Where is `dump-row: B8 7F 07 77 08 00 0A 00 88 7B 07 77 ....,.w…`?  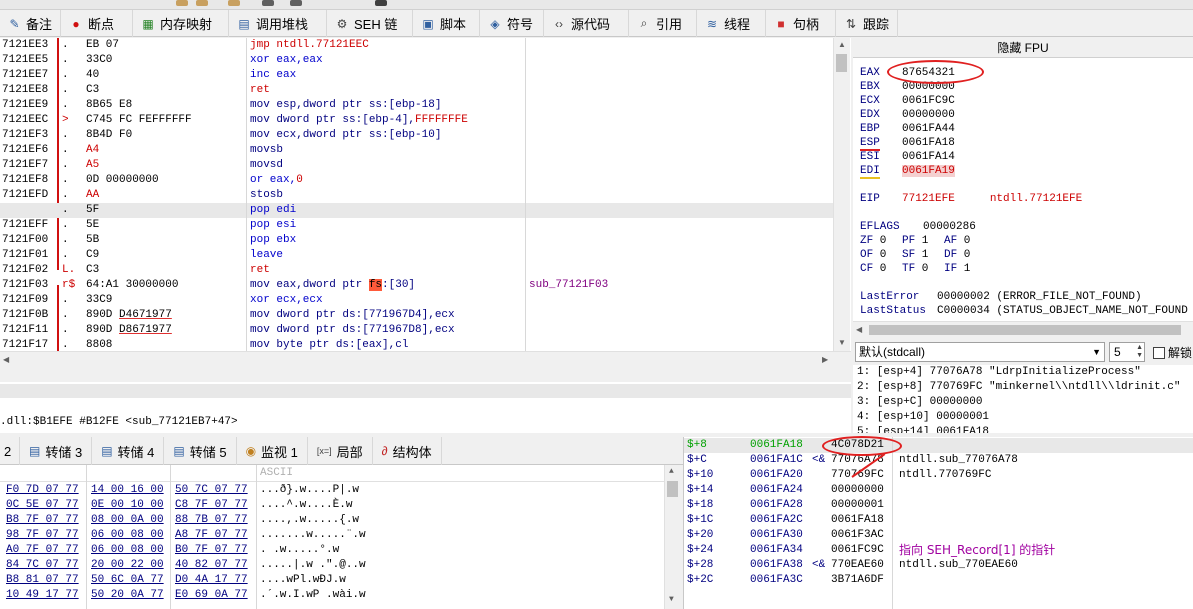
dump-row: B8 7F 07 77 08 00 0A 00 88 7B 07 77 ....,.w… is located at coordinates (330, 520).